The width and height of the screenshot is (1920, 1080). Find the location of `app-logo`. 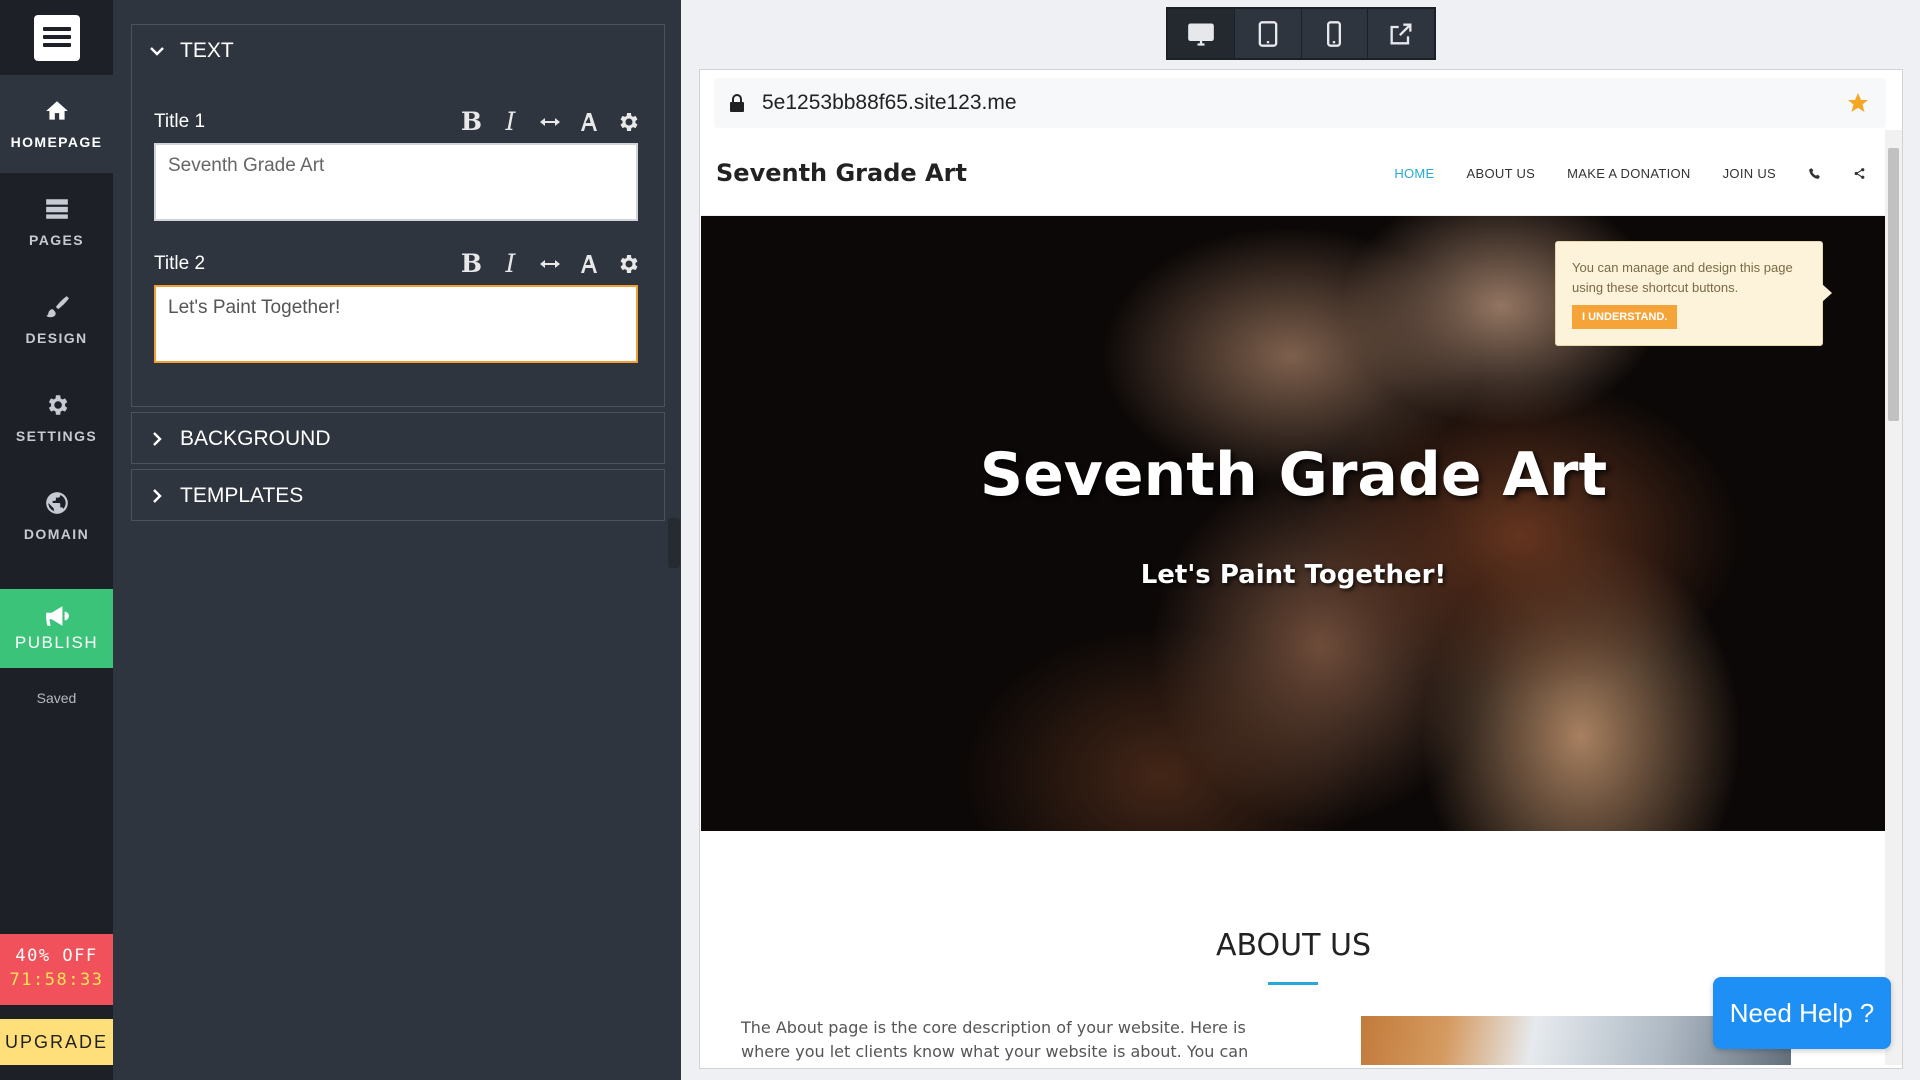

app-logo is located at coordinates (56, 37).